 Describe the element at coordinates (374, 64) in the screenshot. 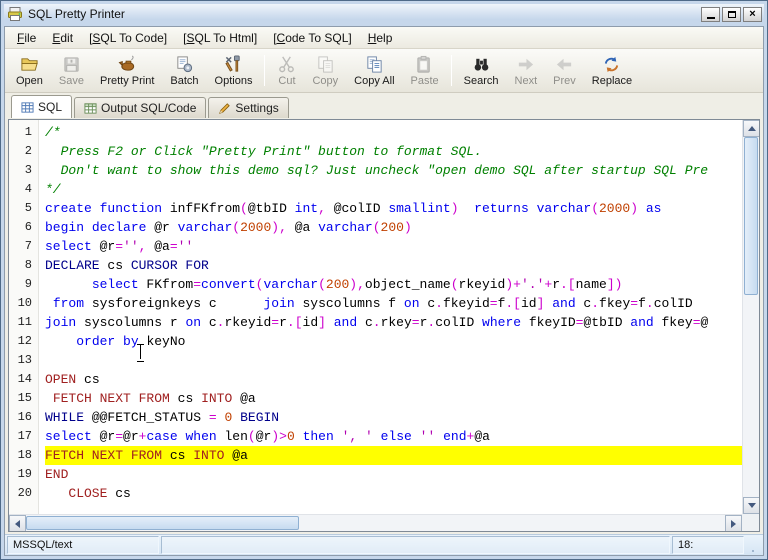

I see `copy-all-icon` at that location.